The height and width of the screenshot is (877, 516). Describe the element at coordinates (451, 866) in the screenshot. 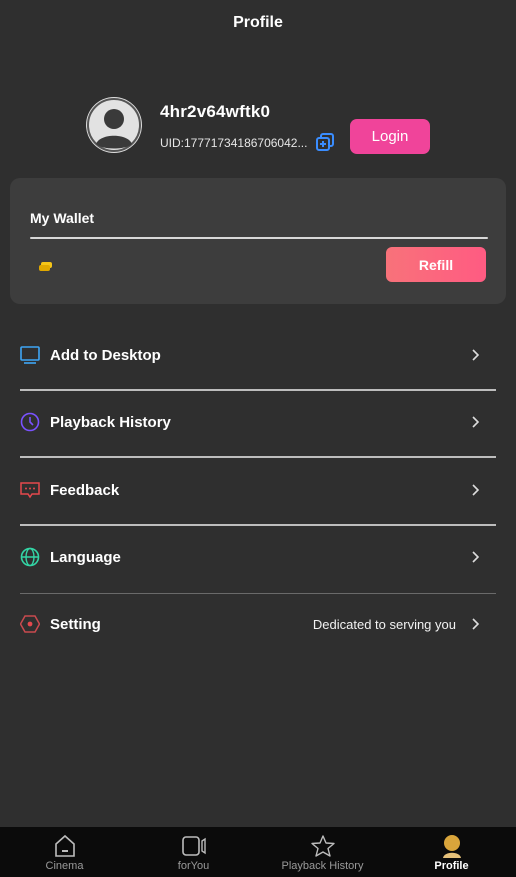

I see `tab-label: Profile` at that location.